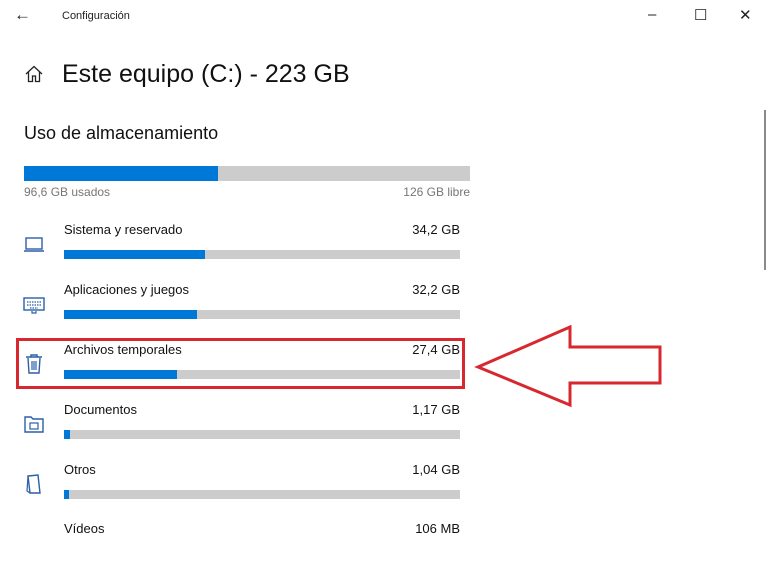 The image size is (768, 581). Describe the element at coordinates (436, 289) in the screenshot. I see `category-size: 32,2 GB` at that location.